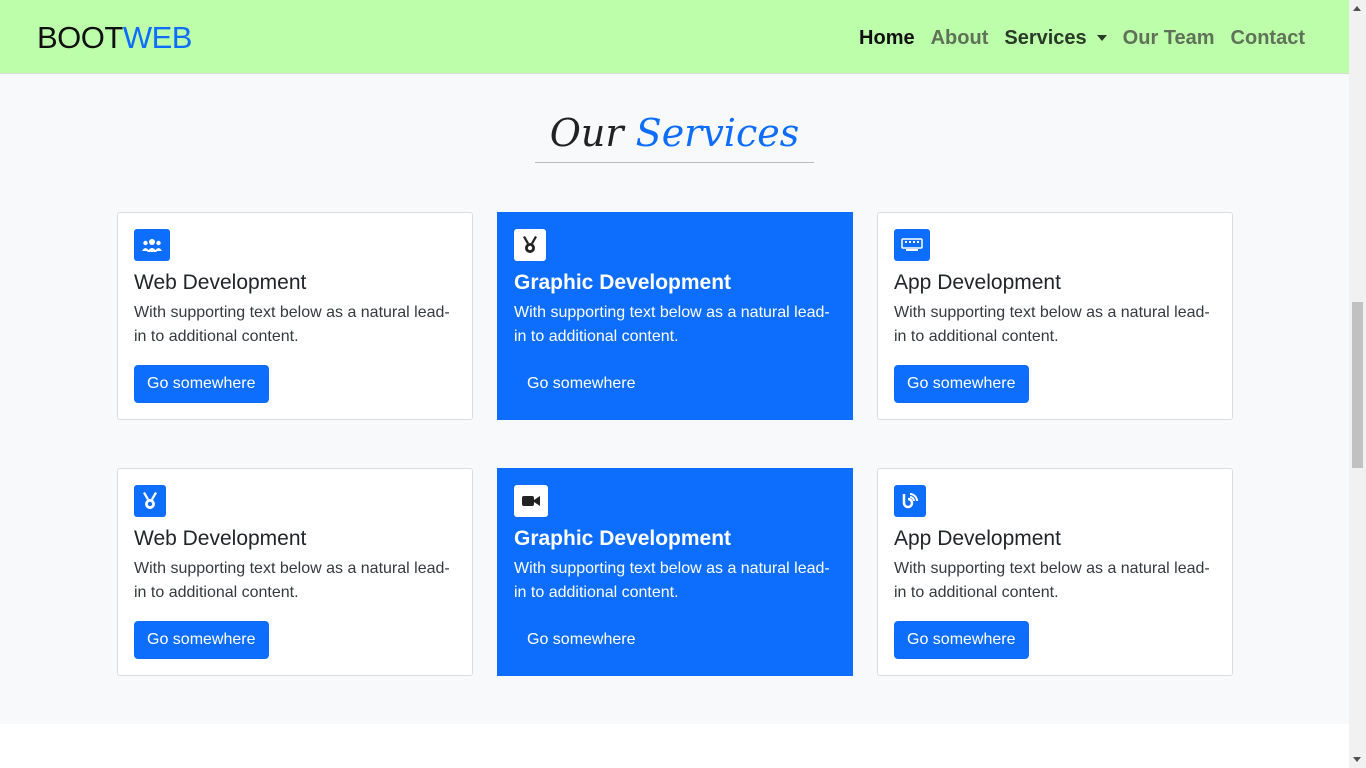 This screenshot has height=768, width=1366. Describe the element at coordinates (531, 501) in the screenshot. I see `video-icon` at that location.